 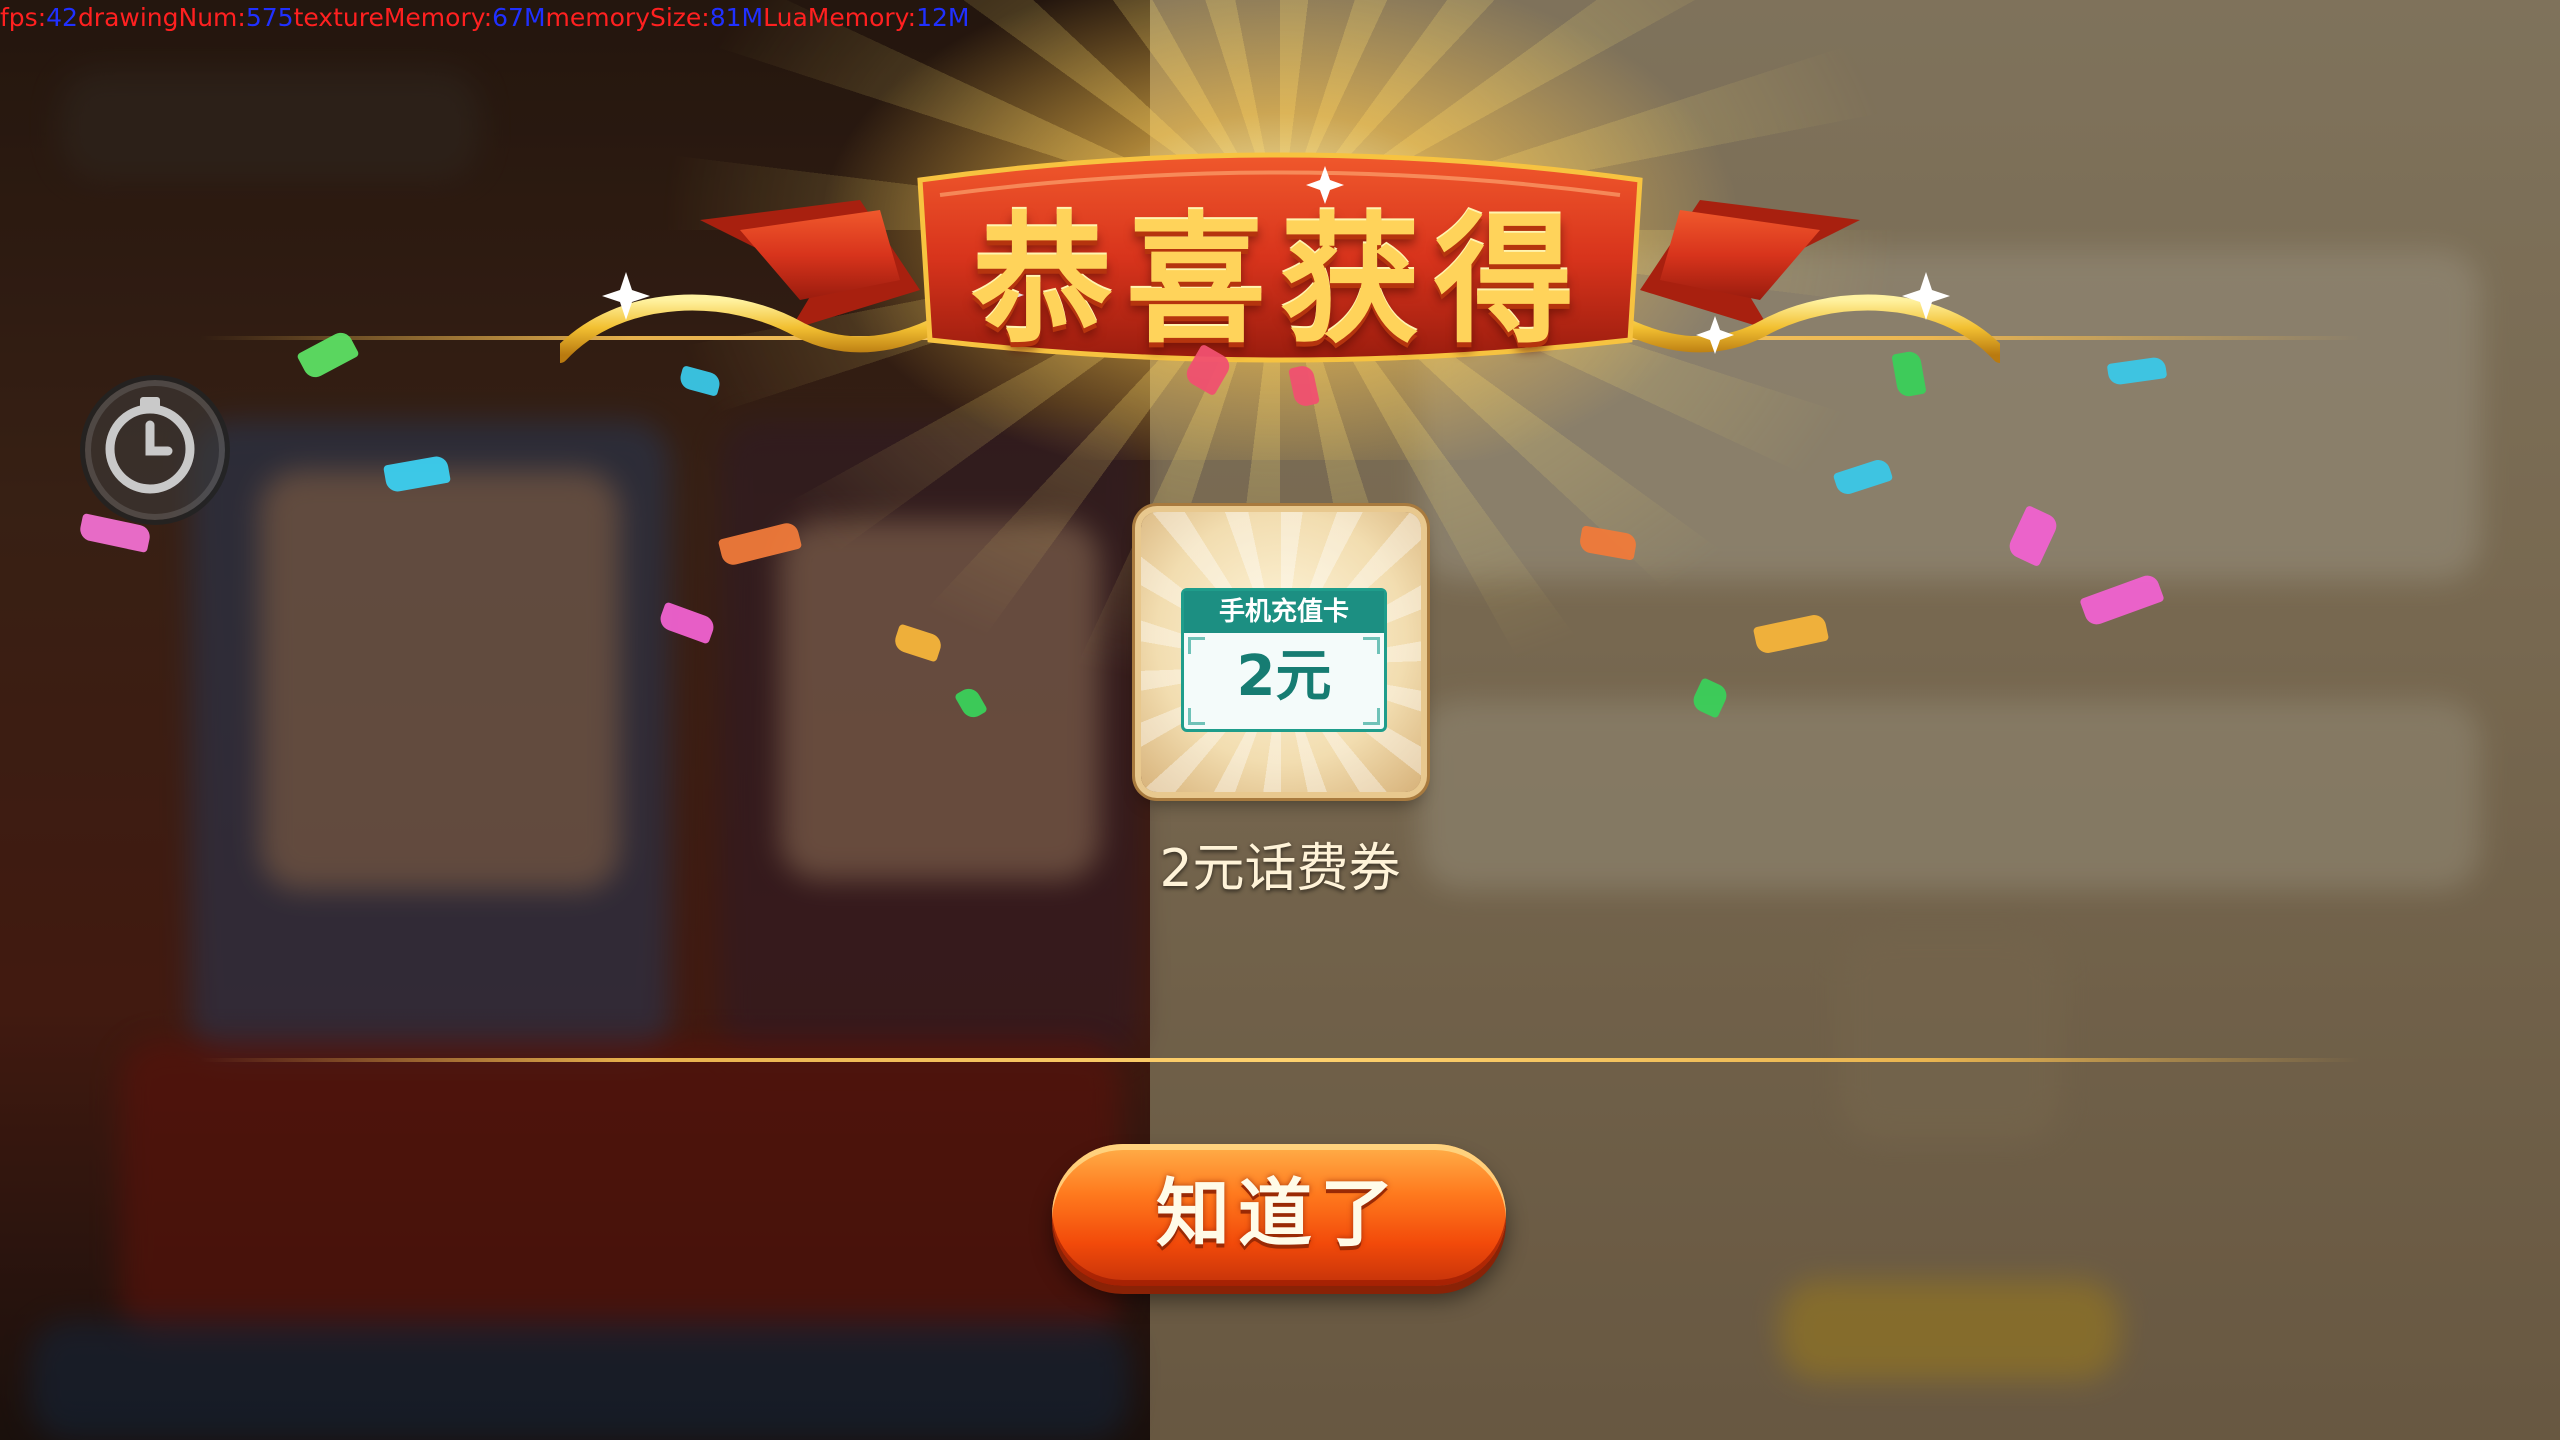 What do you see at coordinates (393, 17) in the screenshot?
I see `debug-texture-label: textureMemory:` at bounding box center [393, 17].